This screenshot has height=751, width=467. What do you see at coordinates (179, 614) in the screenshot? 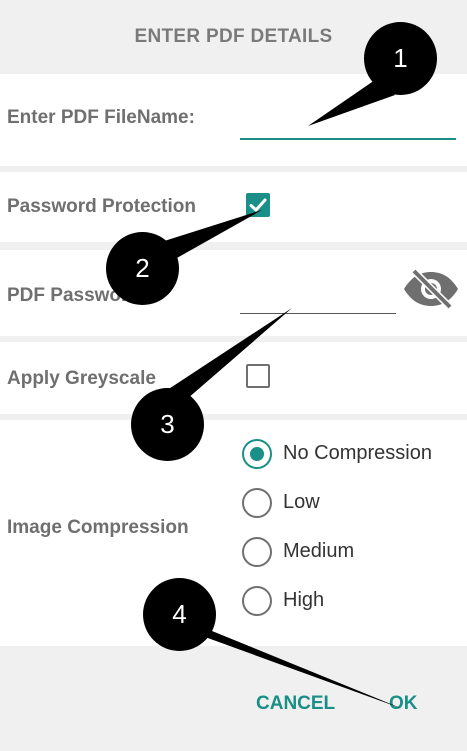
I see `annotation-marker-4: 4` at bounding box center [179, 614].